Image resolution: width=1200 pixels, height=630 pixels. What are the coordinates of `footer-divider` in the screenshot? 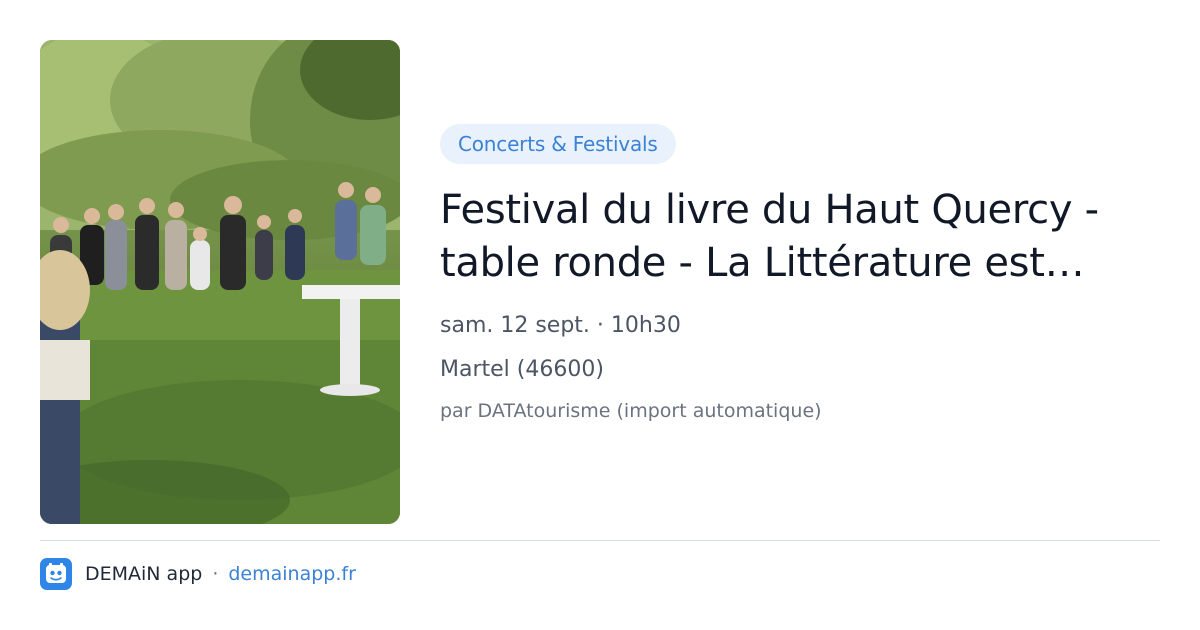 It's located at (600, 540).